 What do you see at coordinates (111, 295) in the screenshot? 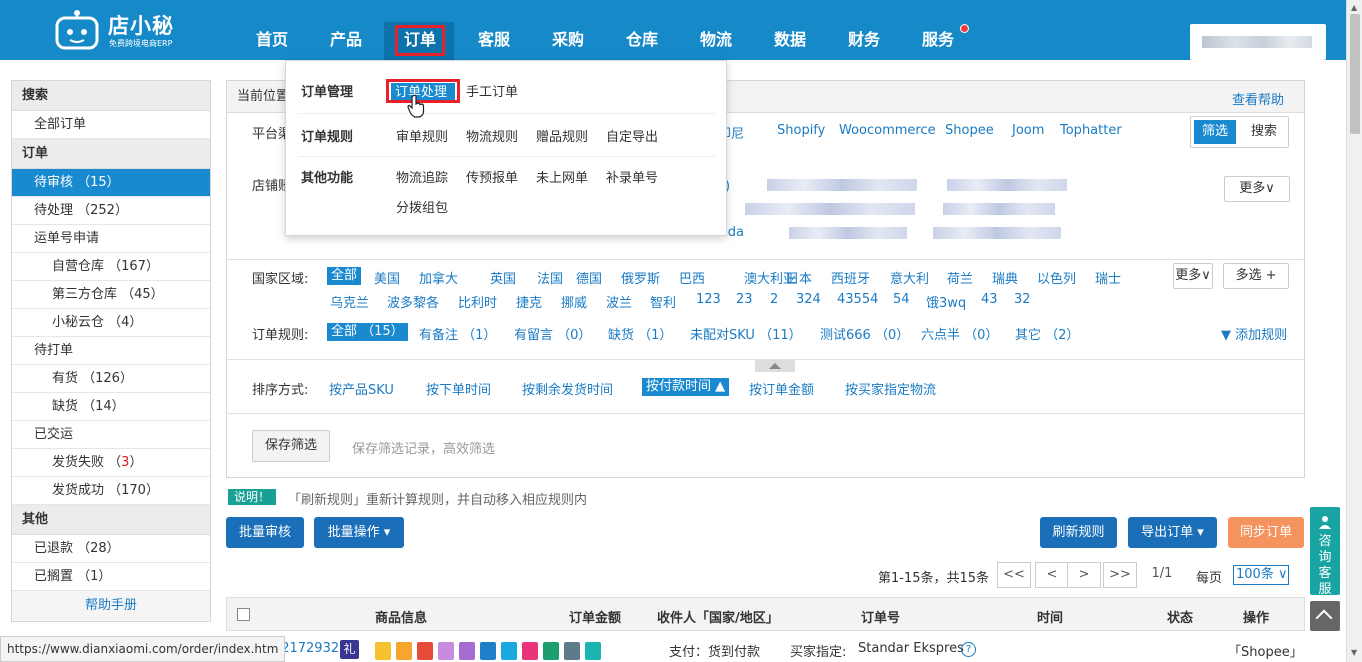
I see `sidebar-item-third-warehouse: 第三方仓库 （45）` at bounding box center [111, 295].